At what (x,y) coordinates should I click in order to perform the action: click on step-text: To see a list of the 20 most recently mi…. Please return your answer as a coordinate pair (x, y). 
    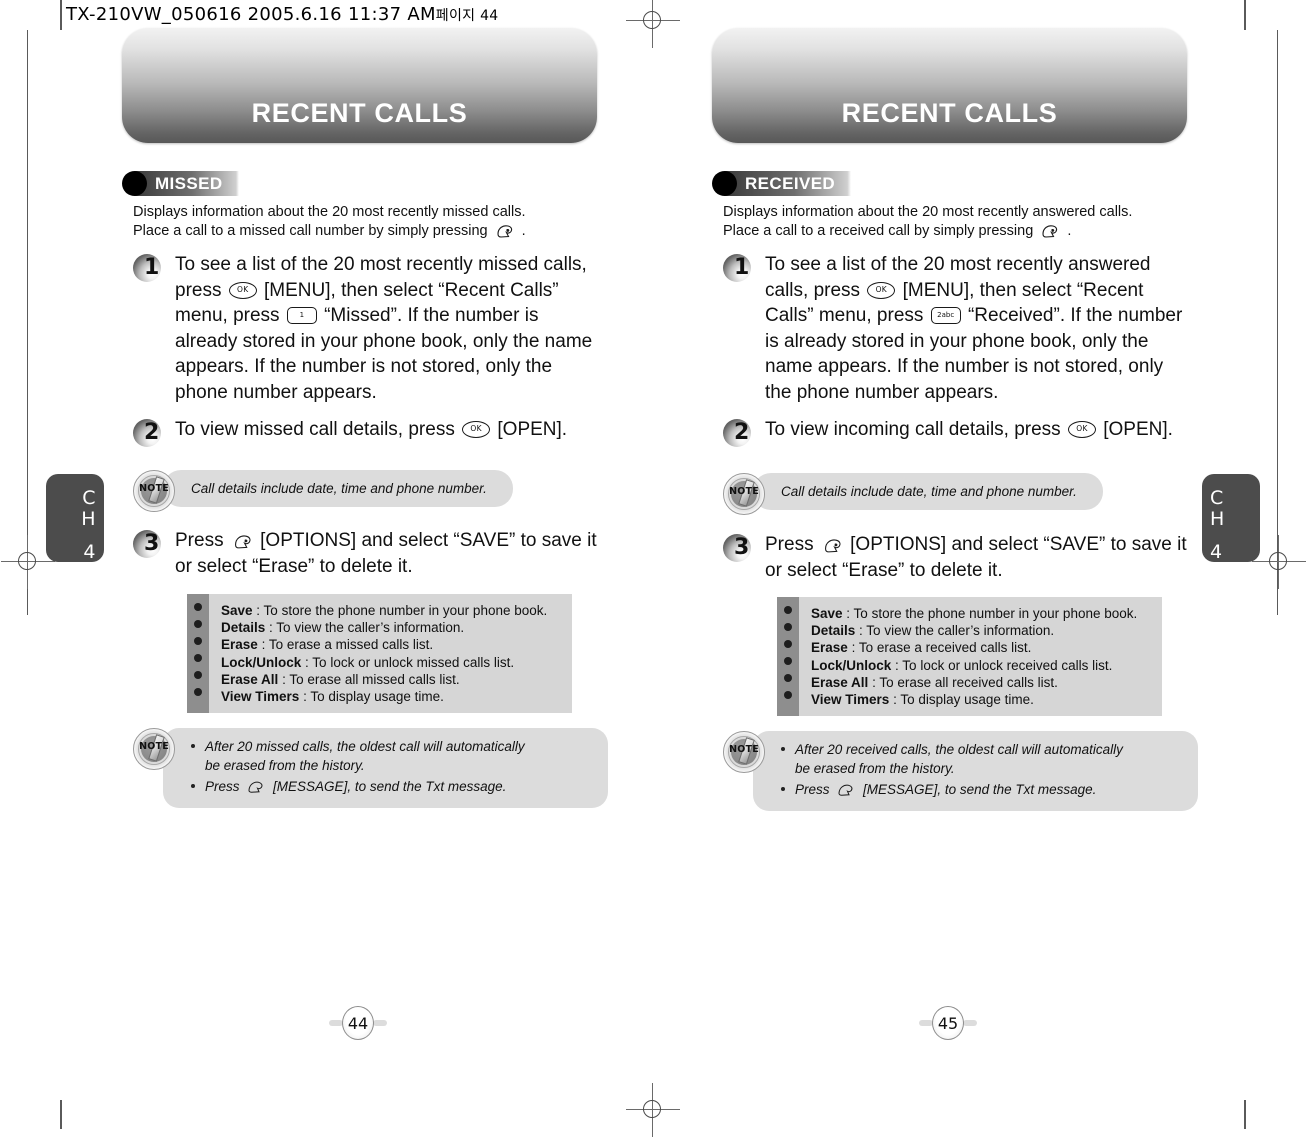
    Looking at the image, I should click on (389, 328).